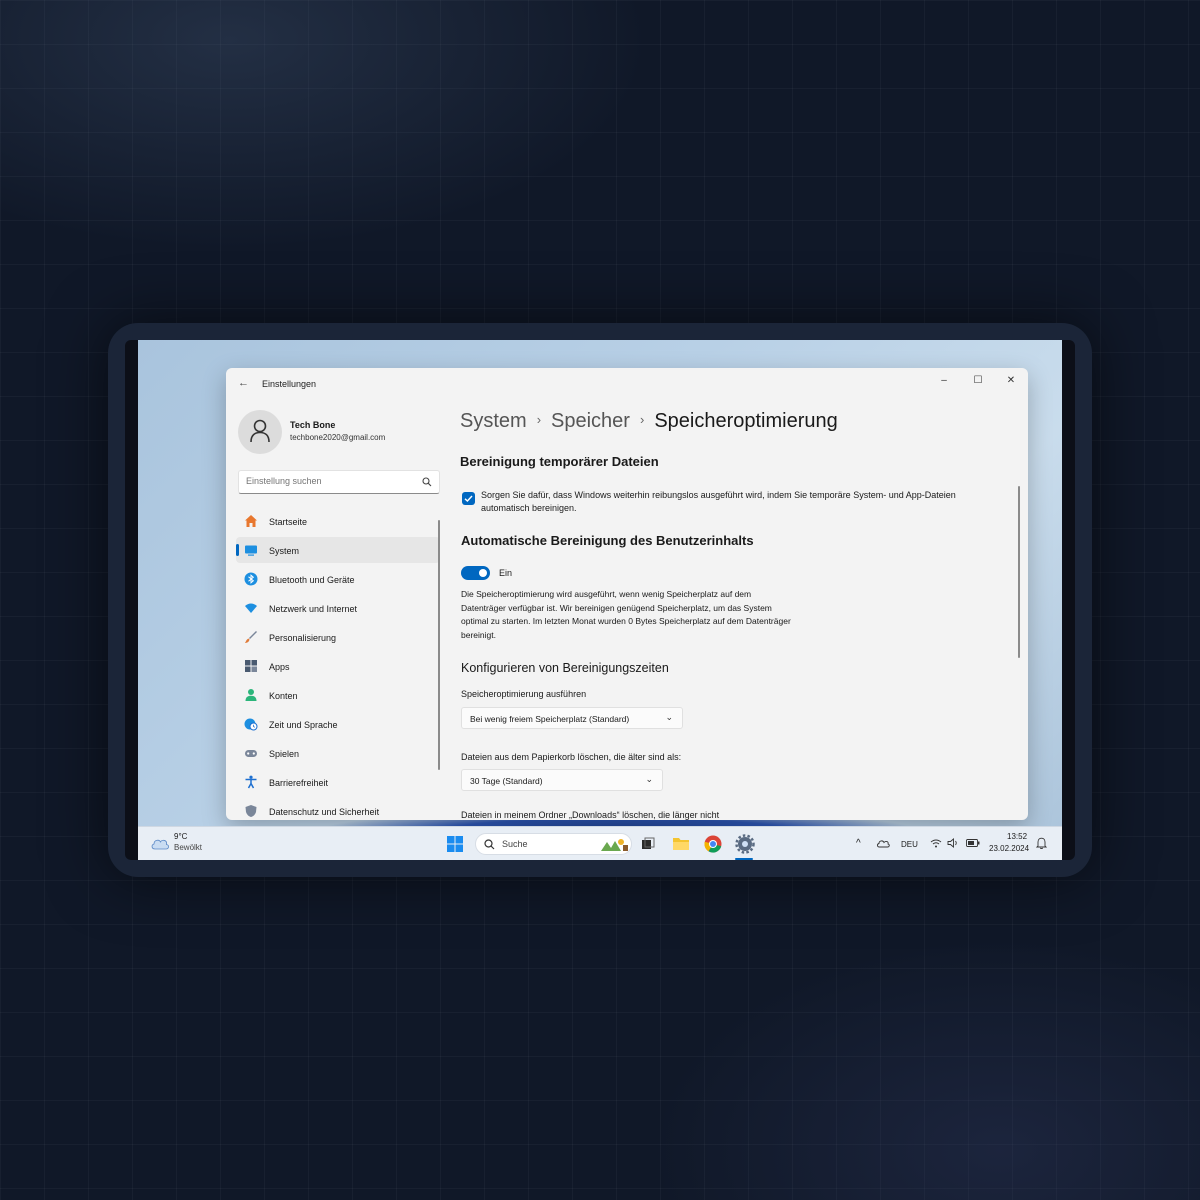 This screenshot has width=1200, height=1200. I want to click on breadcrumb-system: System, so click(493, 421).